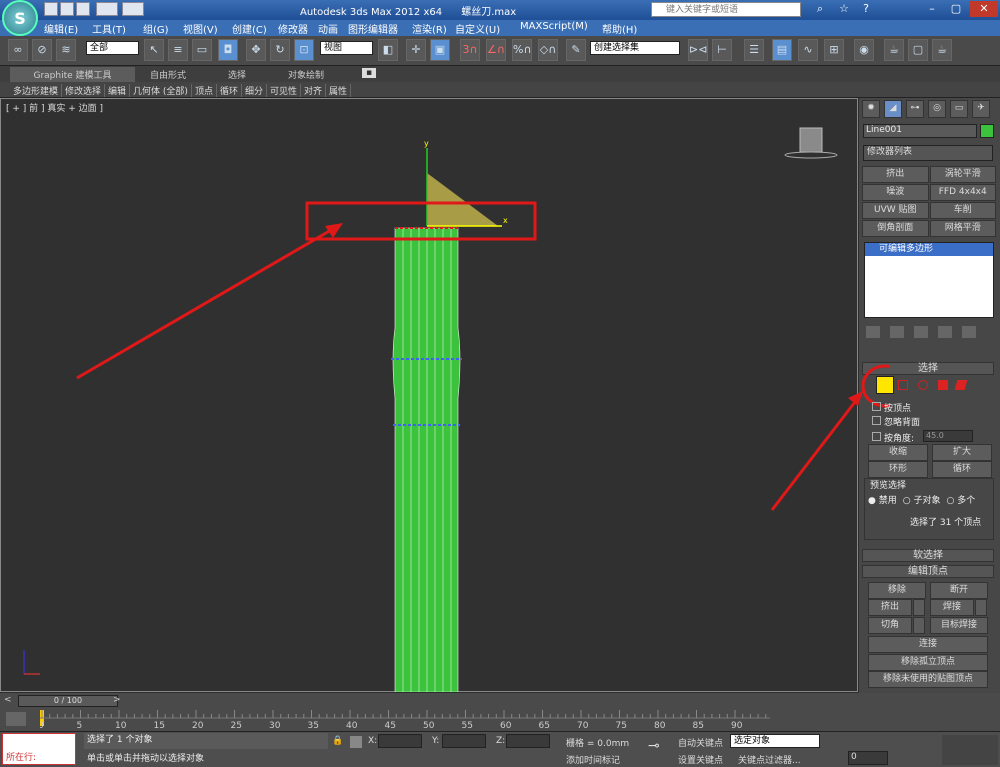  Describe the element at coordinates (919, 625) in the screenshot. I see `chamfer-settings-icon` at that location.